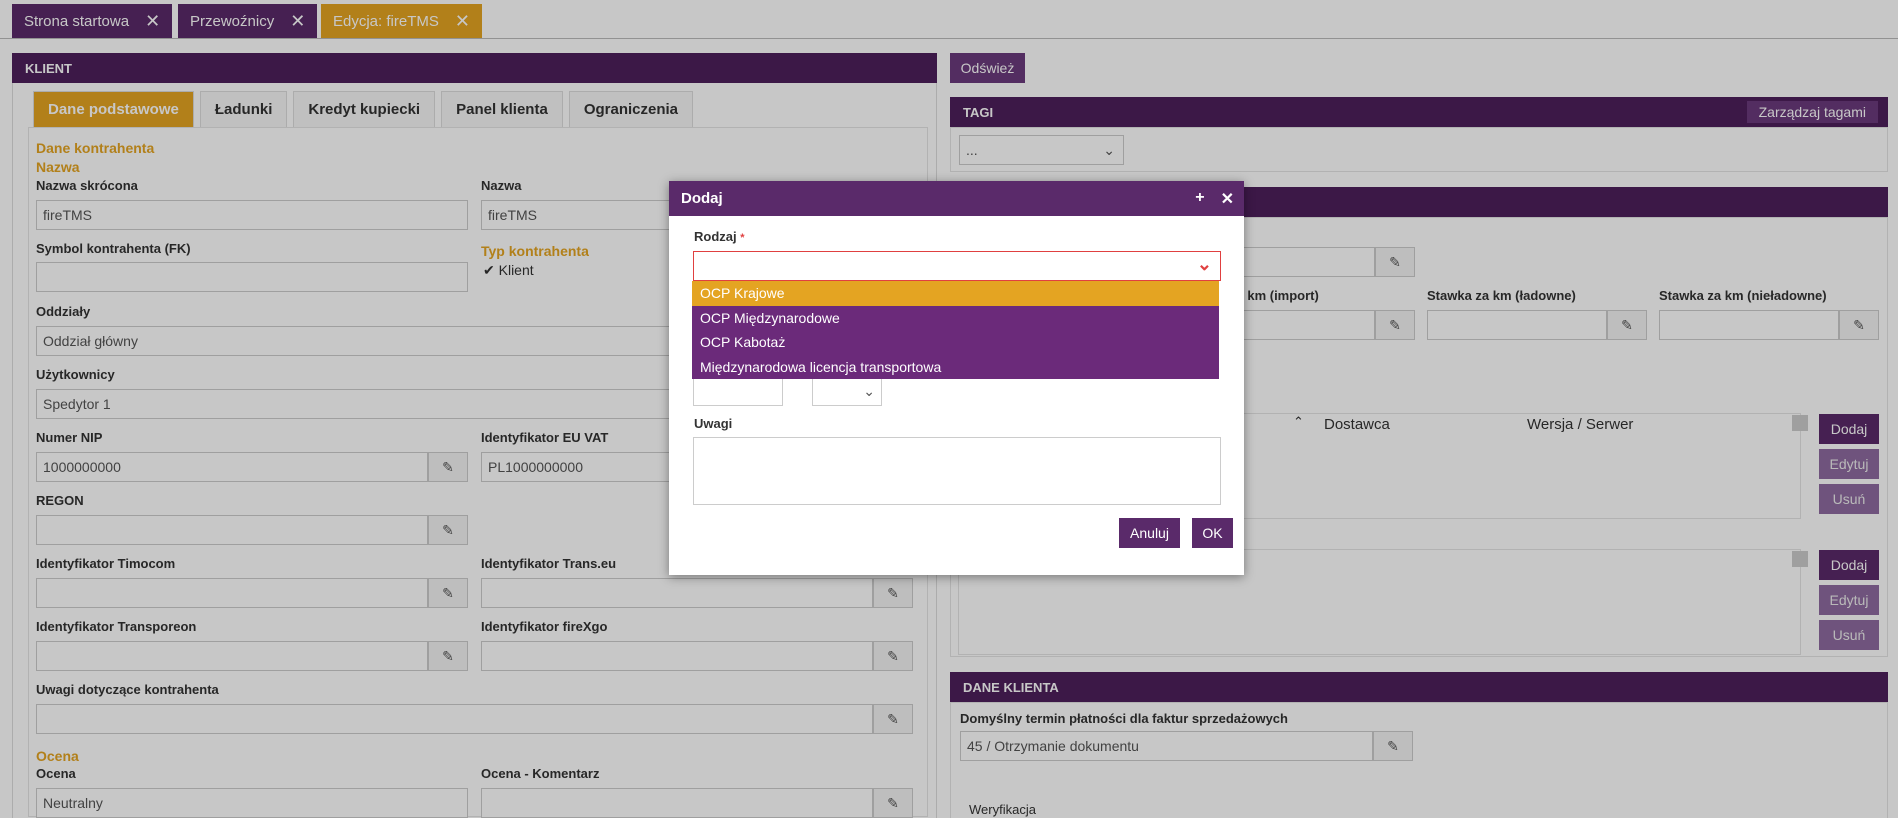 Image resolution: width=1898 pixels, height=818 pixels. What do you see at coordinates (955, 367) in the screenshot?
I see `dropdown-option: Międzynarodowa licencja transportowa` at bounding box center [955, 367].